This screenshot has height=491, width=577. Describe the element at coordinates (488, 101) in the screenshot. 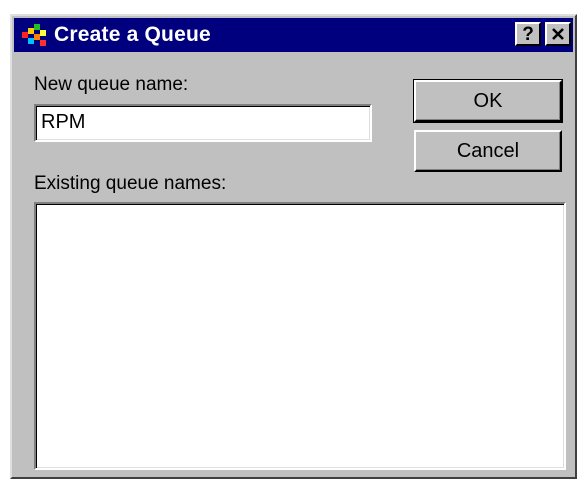

I see `ok-button: OK` at that location.